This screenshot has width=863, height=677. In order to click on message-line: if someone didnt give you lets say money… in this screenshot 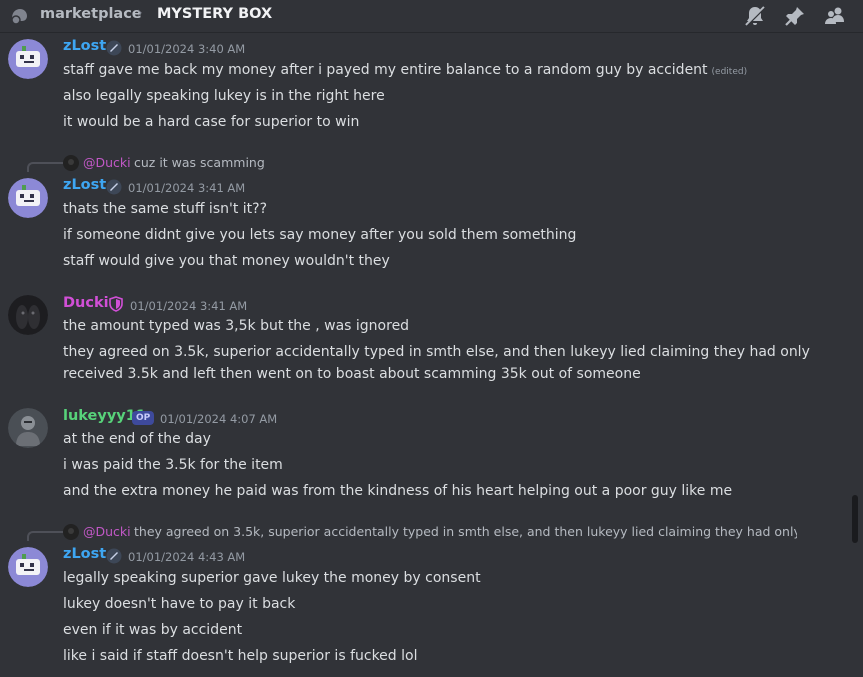, I will do `click(320, 235)`.